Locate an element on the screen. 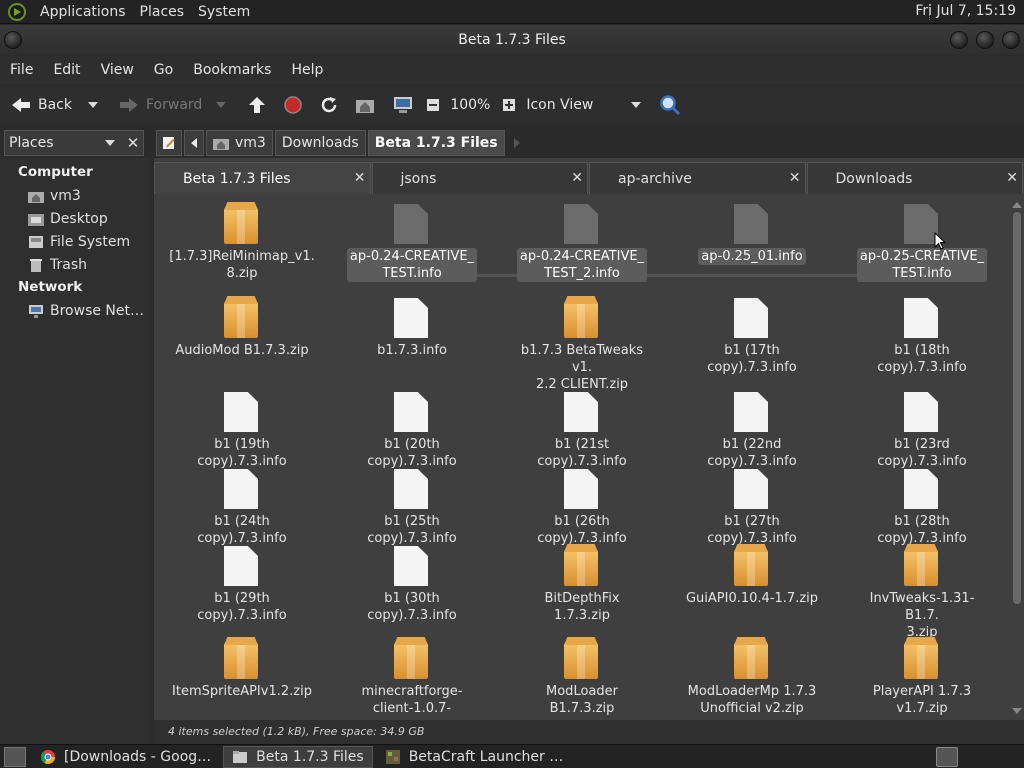  file-item-info: b1 (30th copy).7.3.info is located at coordinates (412, 585).